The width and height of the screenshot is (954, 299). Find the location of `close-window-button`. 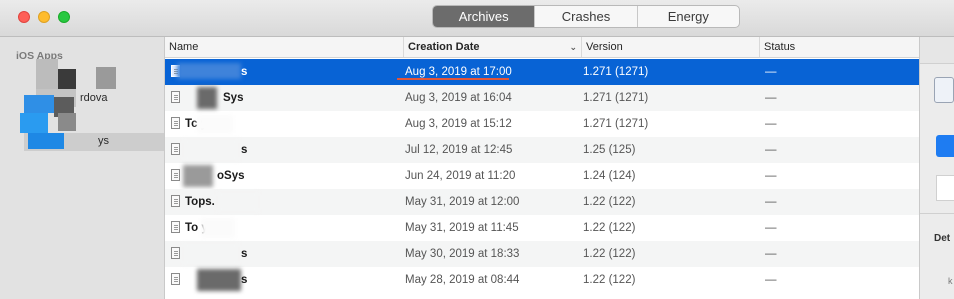

close-window-button is located at coordinates (24, 17).